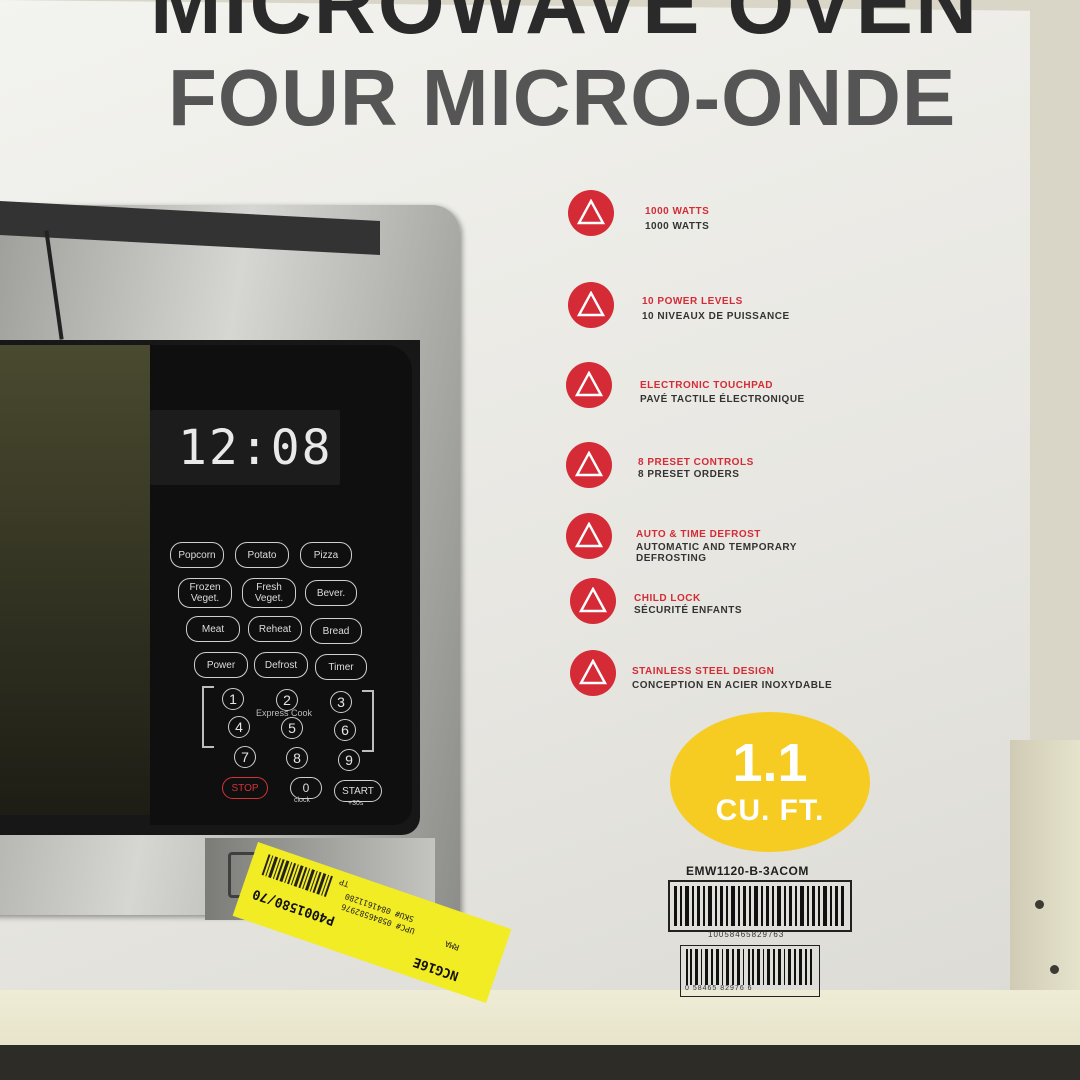 This screenshot has width=1080, height=1080. I want to click on feature-6-fr: SÉCURITÉ ENFANTS, so click(688, 610).